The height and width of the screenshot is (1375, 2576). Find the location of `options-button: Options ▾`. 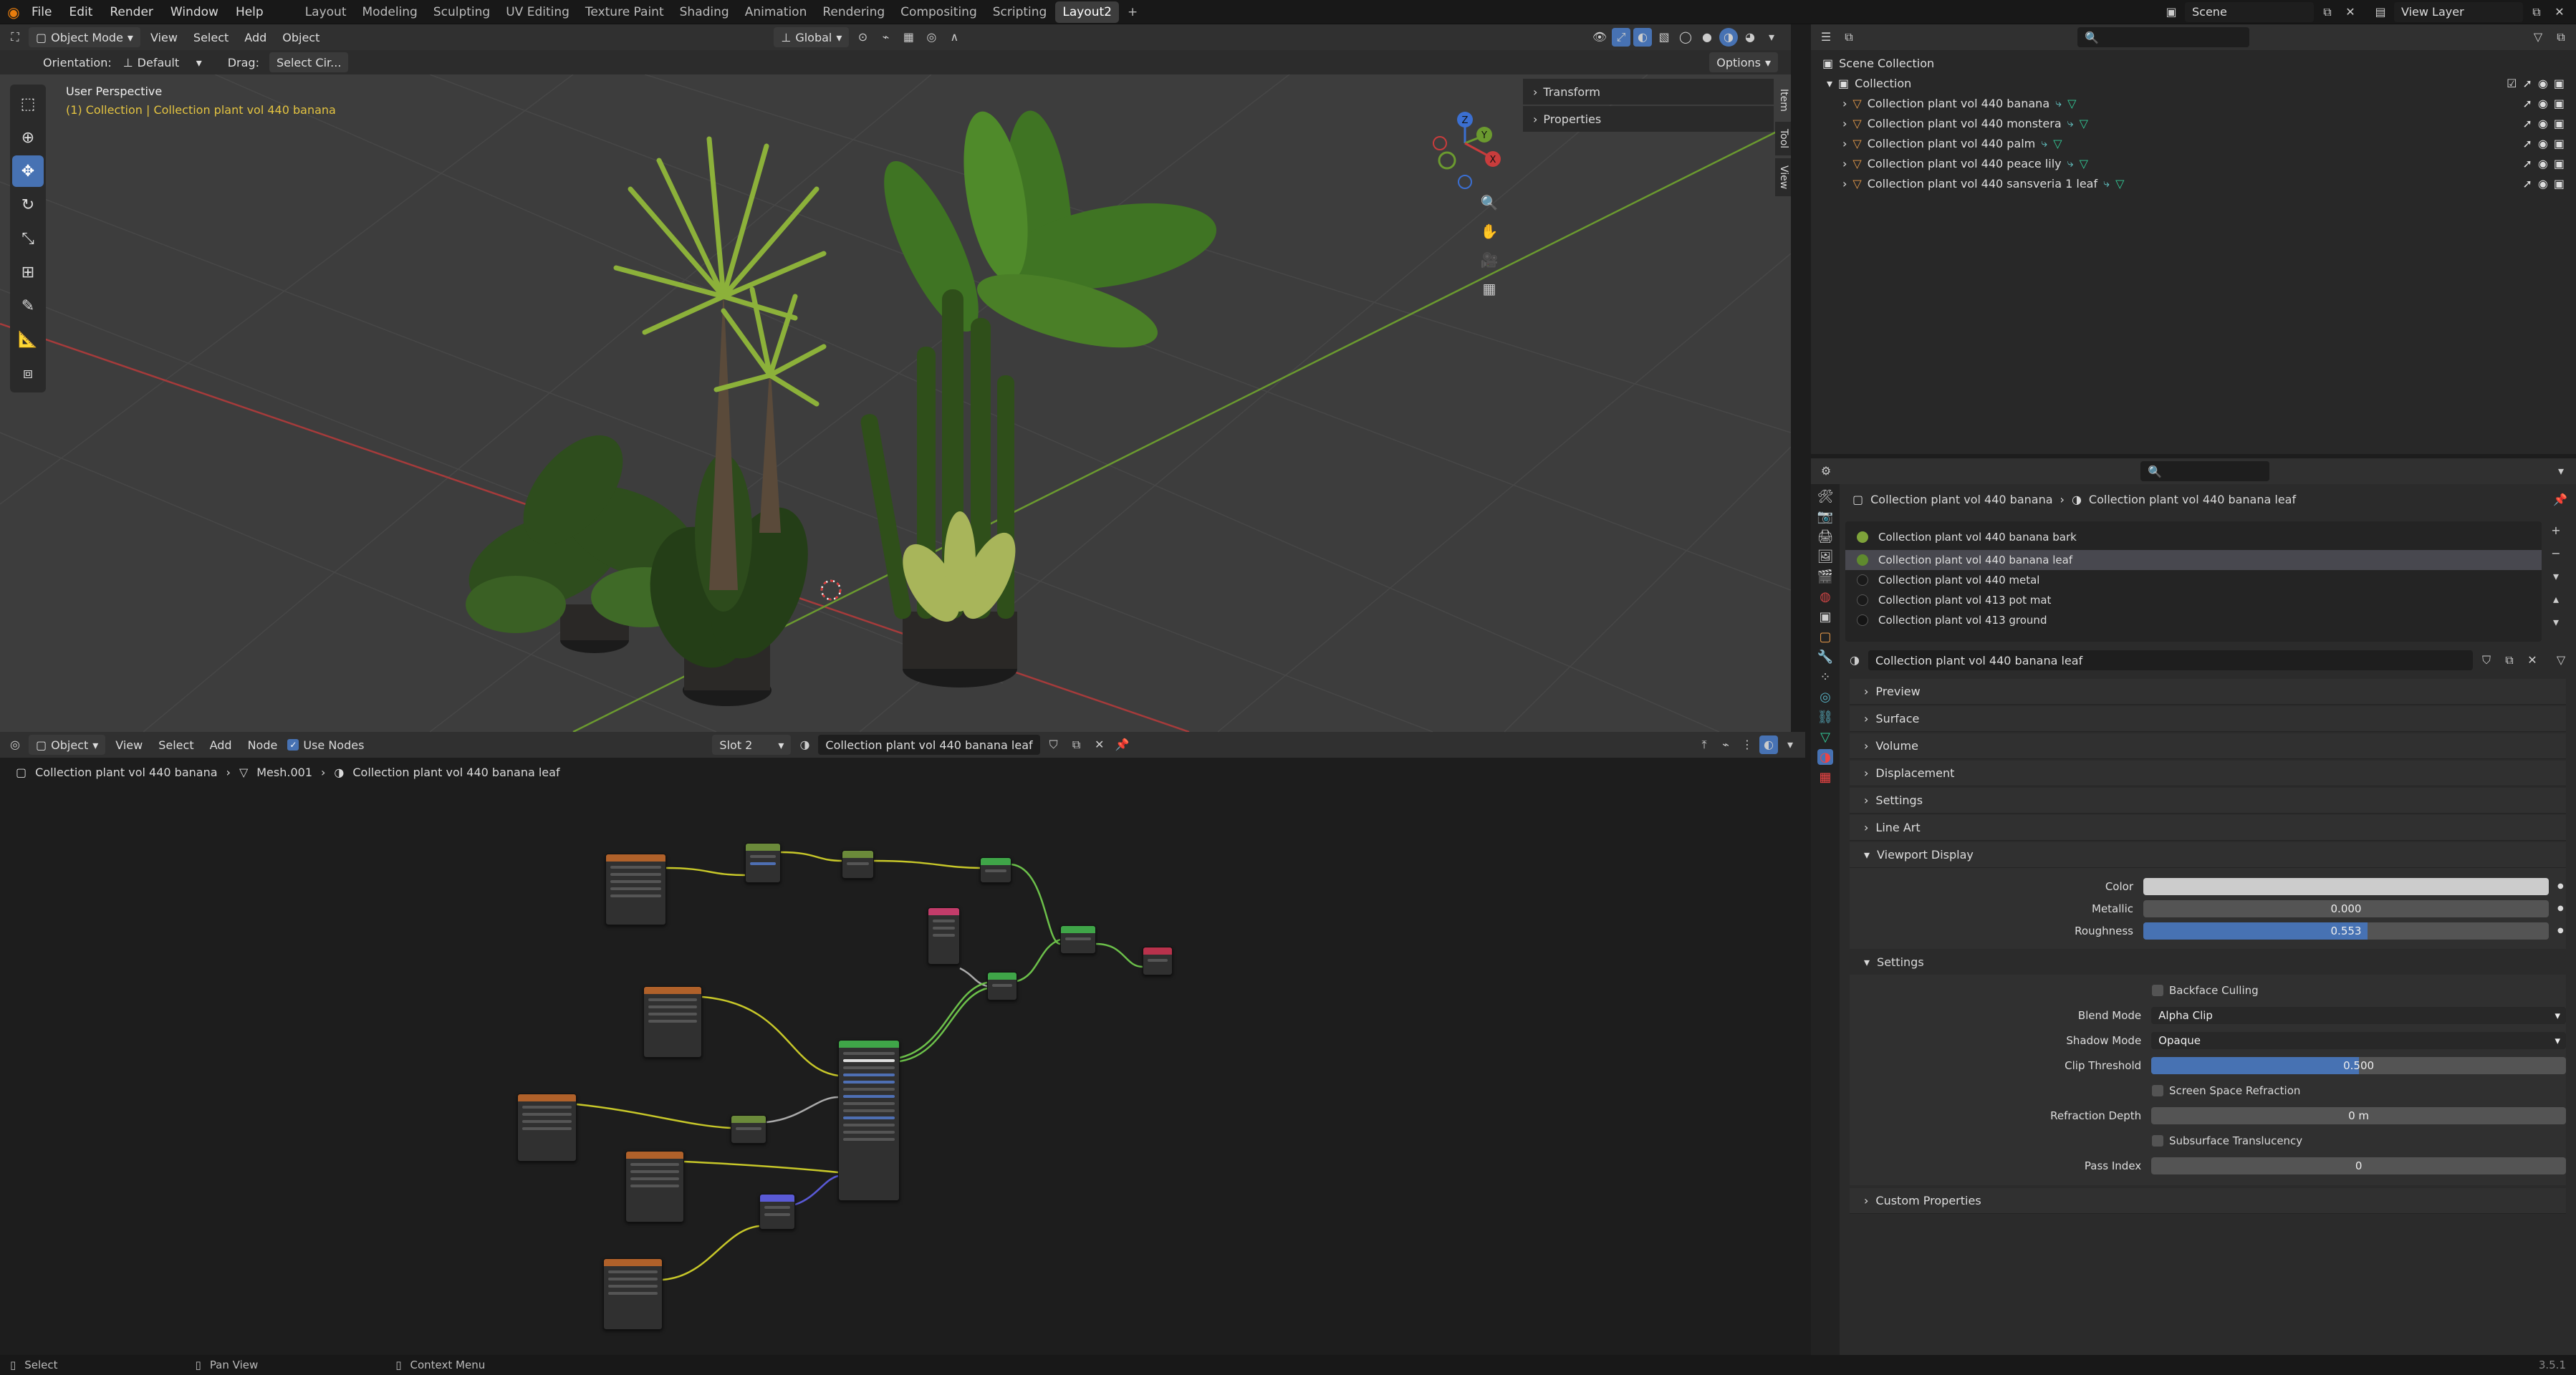

options-button: Options ▾ is located at coordinates (1744, 62).